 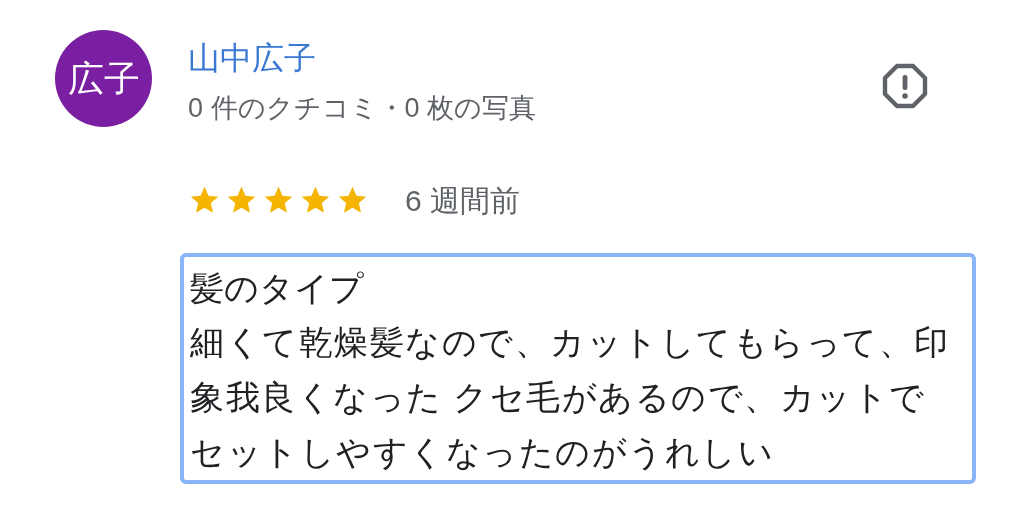 What do you see at coordinates (277, 288) in the screenshot?
I see `review-heading: 髪のタイプ` at bounding box center [277, 288].